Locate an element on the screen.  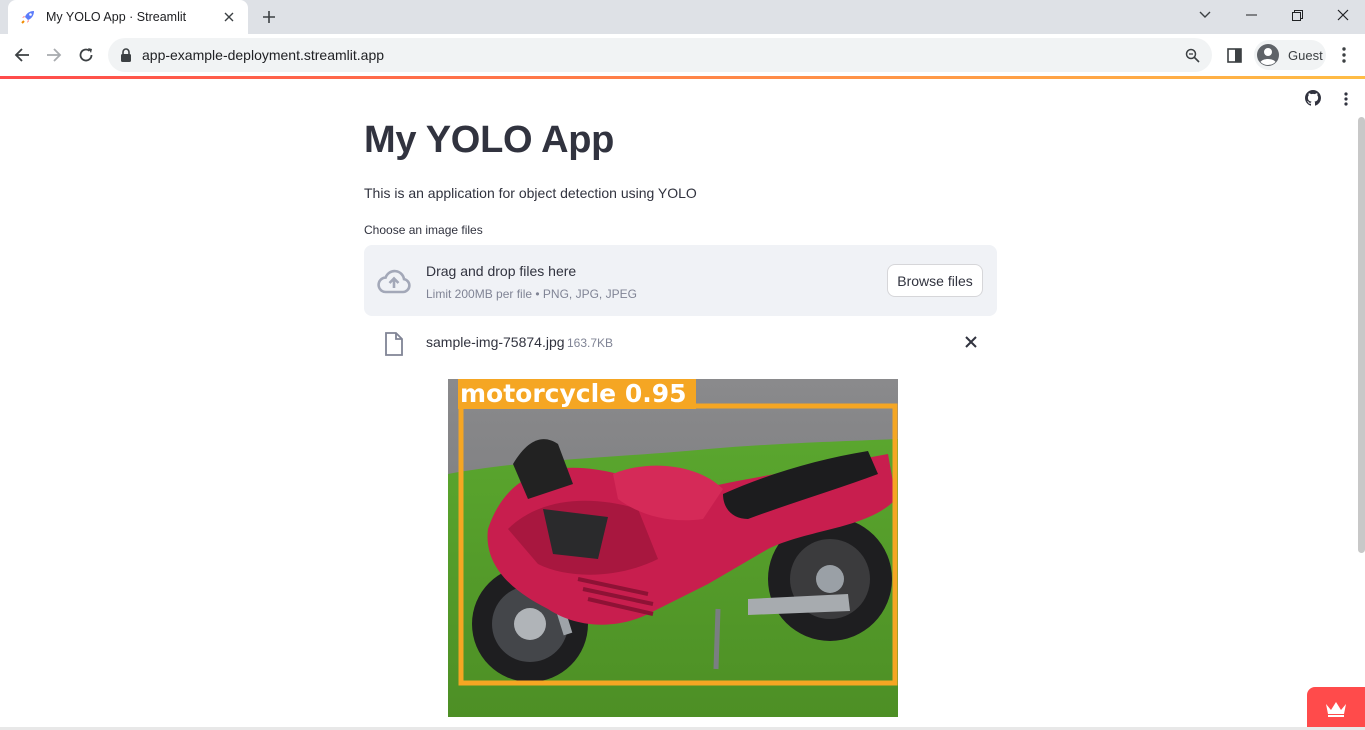
browser-tab: My YOLO App · Streamlit is located at coordinates (128, 17).